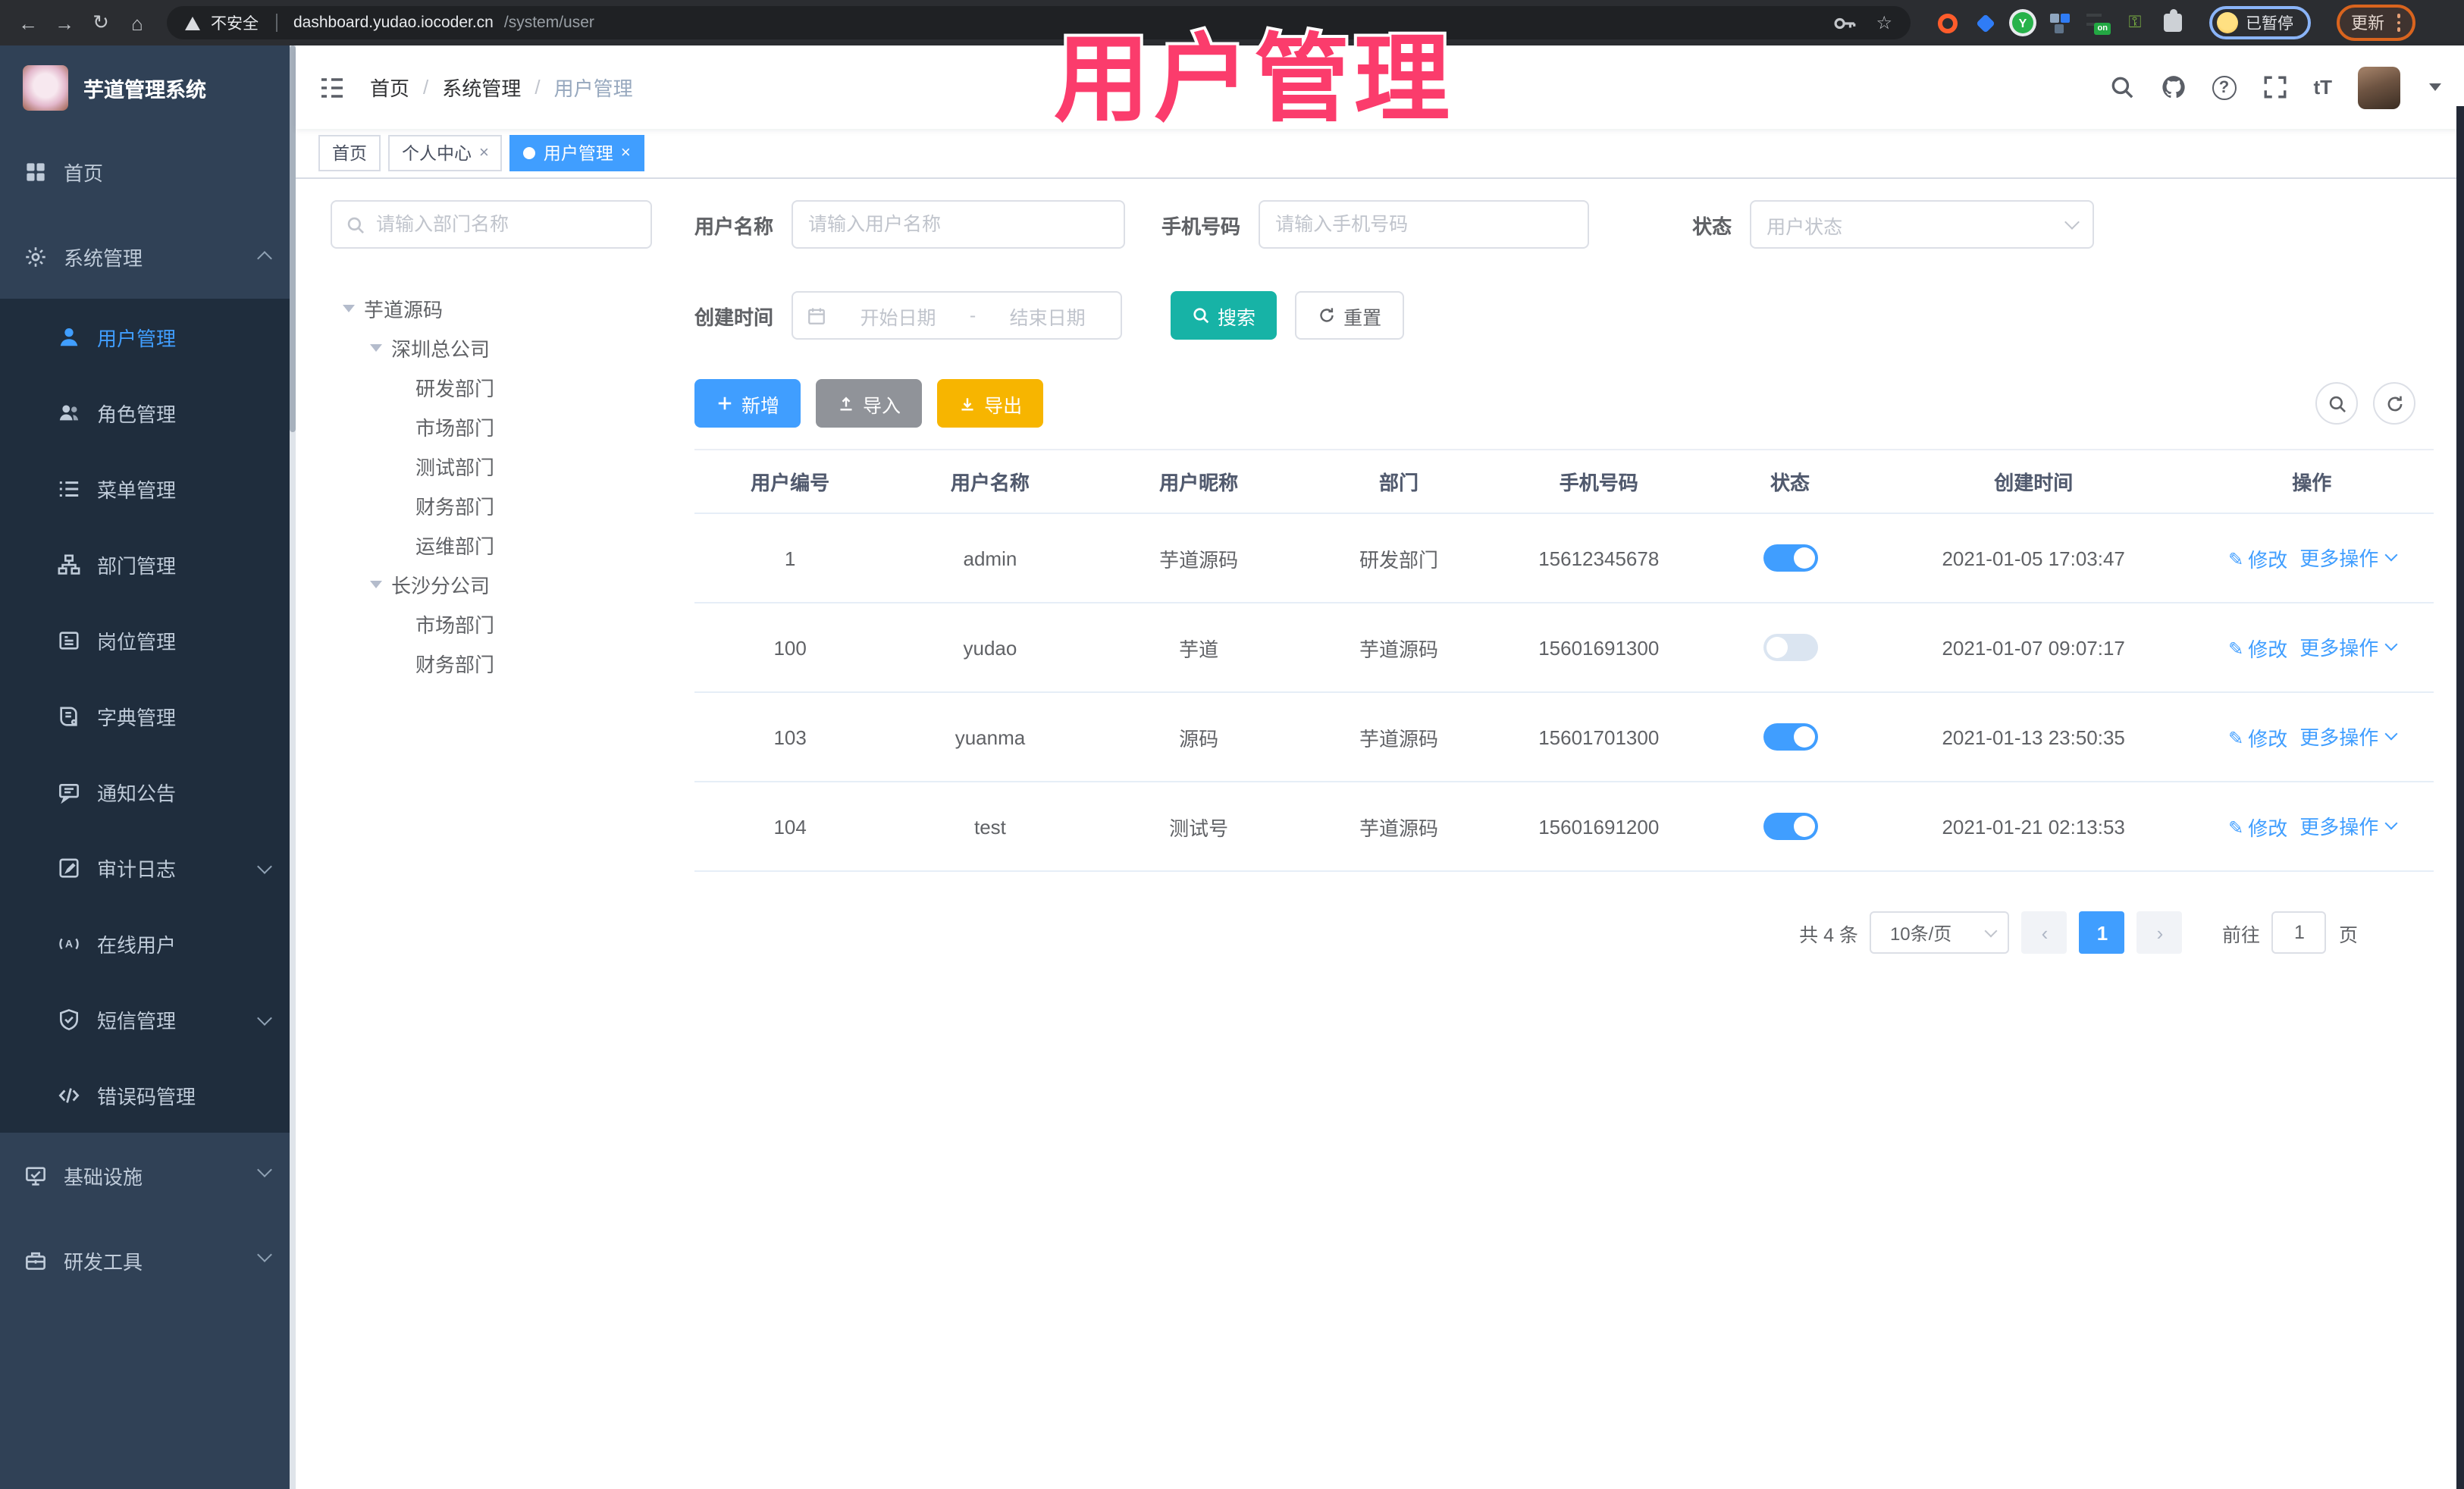  I want to click on green-key-extension-icon: ⚿, so click(2135, 22).